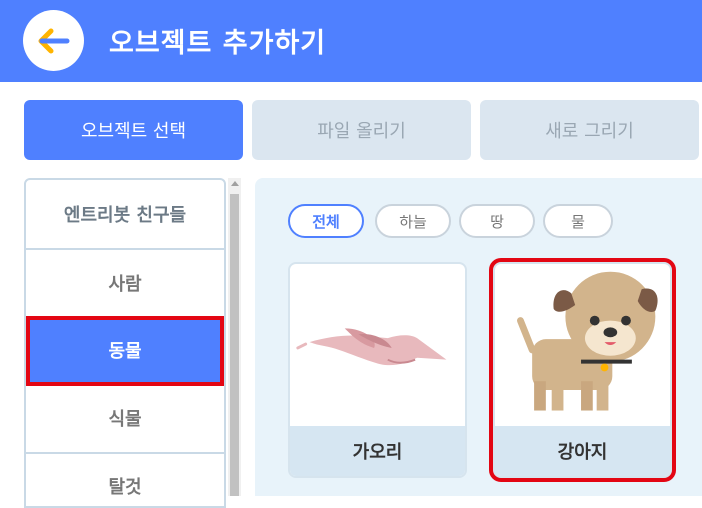 This screenshot has width=702, height=508. I want to click on sidebar-item-animals: 동물, so click(125, 351).